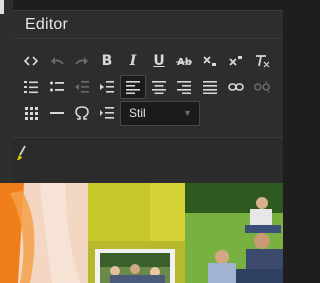 Image resolution: width=320 pixels, height=283 pixels. Describe the element at coordinates (46, 24) in the screenshot. I see `editor-title: Editor` at that location.